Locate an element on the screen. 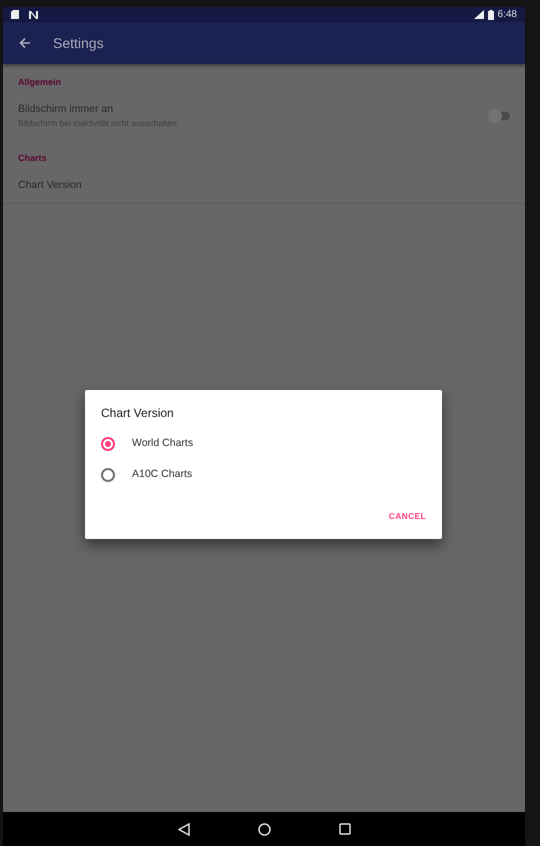 This screenshot has height=846, width=540. radio-option: World Charts is located at coordinates (147, 443).